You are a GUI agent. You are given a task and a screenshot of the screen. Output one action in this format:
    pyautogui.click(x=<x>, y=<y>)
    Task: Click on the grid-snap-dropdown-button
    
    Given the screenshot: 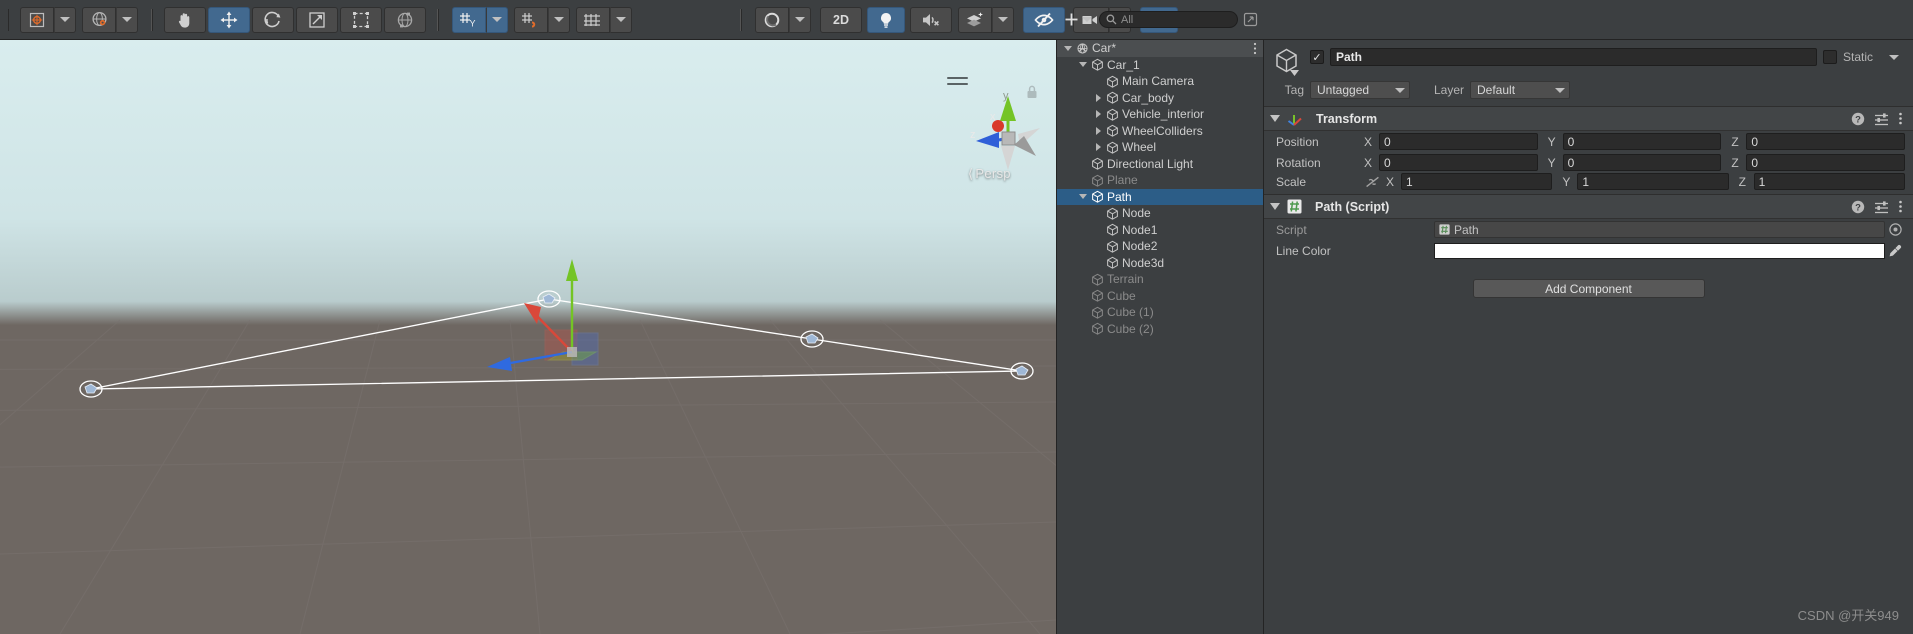 What is the action you would take?
    pyautogui.click(x=497, y=19)
    